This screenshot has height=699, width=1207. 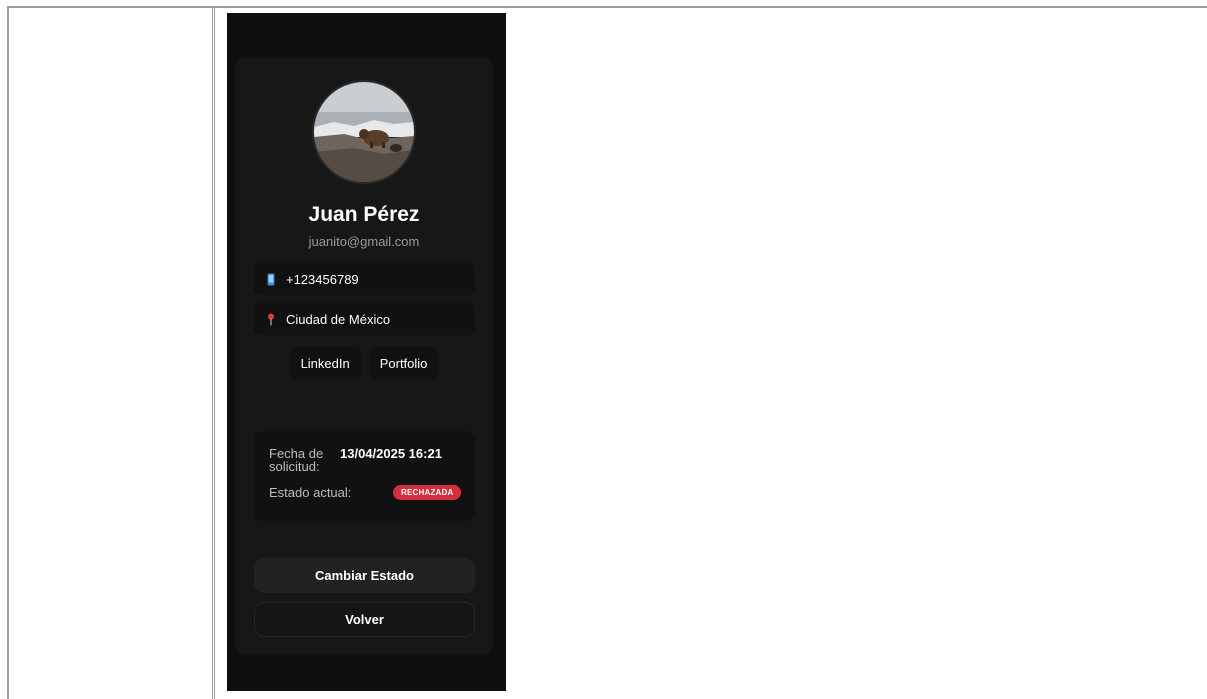 I want to click on avatar-photo, so click(x=364, y=132).